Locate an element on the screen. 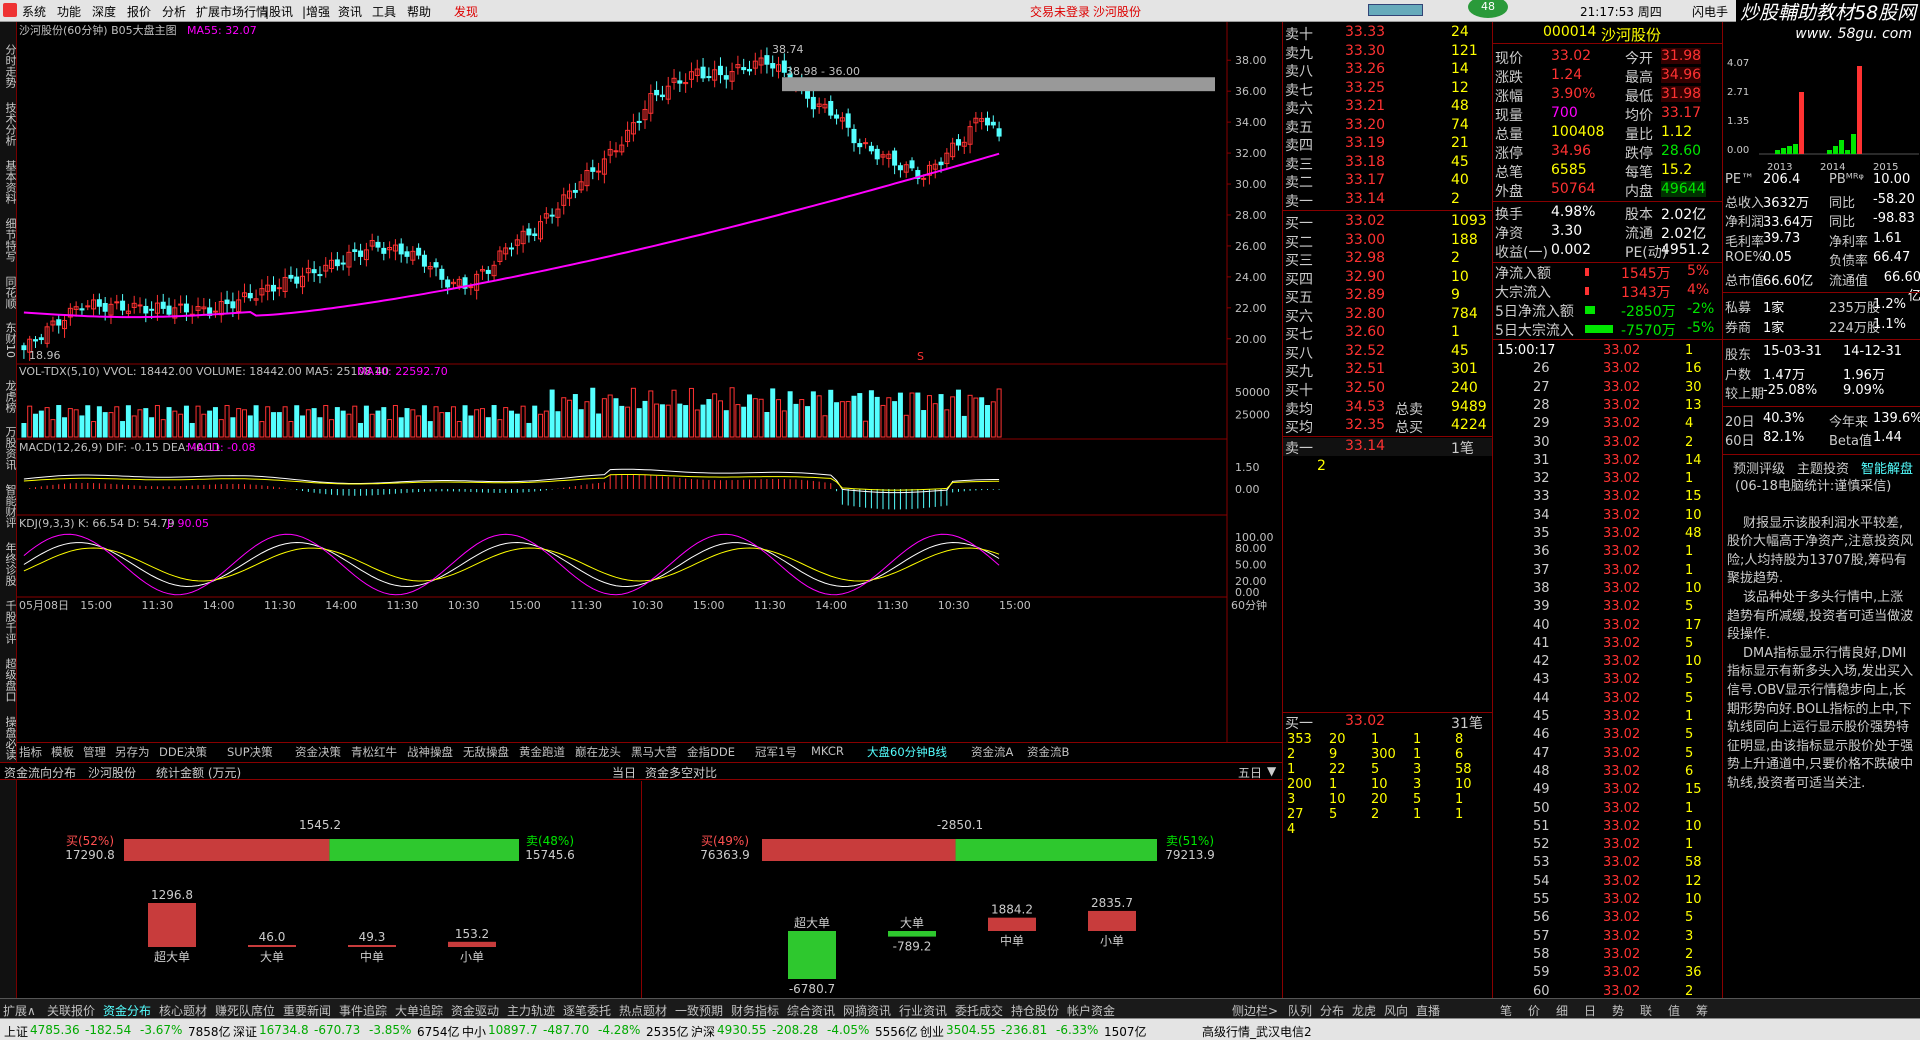 The height and width of the screenshot is (1040, 1920). buy-level: 买七 32.60 1 is located at coordinates (1388, 333).